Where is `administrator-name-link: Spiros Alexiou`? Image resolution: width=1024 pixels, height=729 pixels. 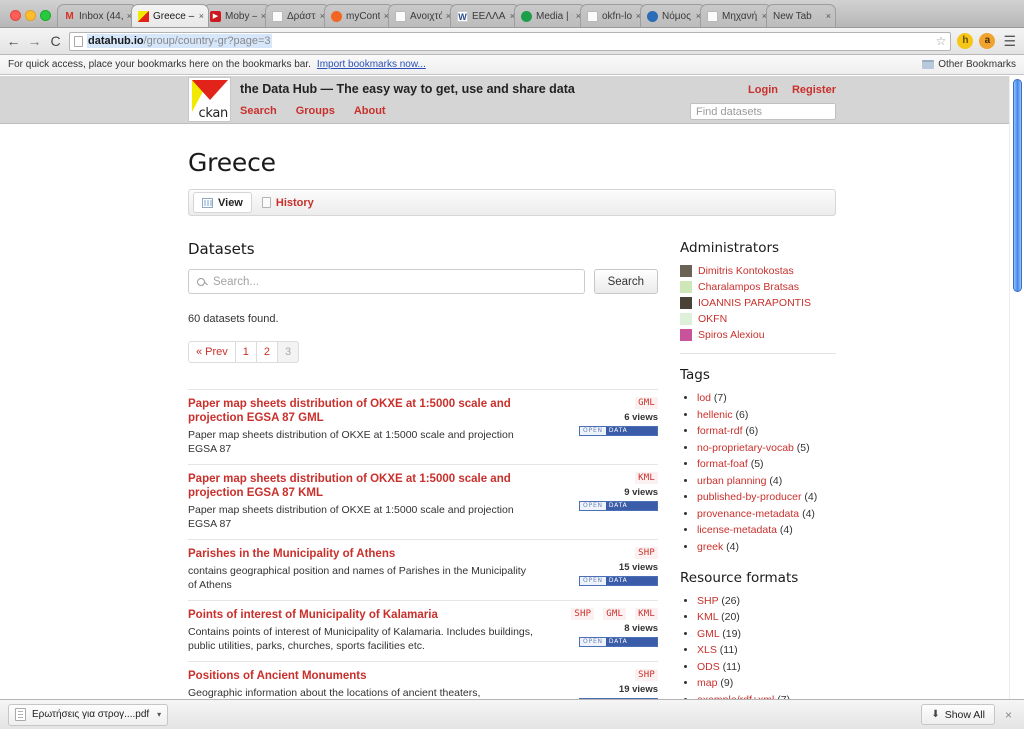 administrator-name-link: Spiros Alexiou is located at coordinates (731, 335).